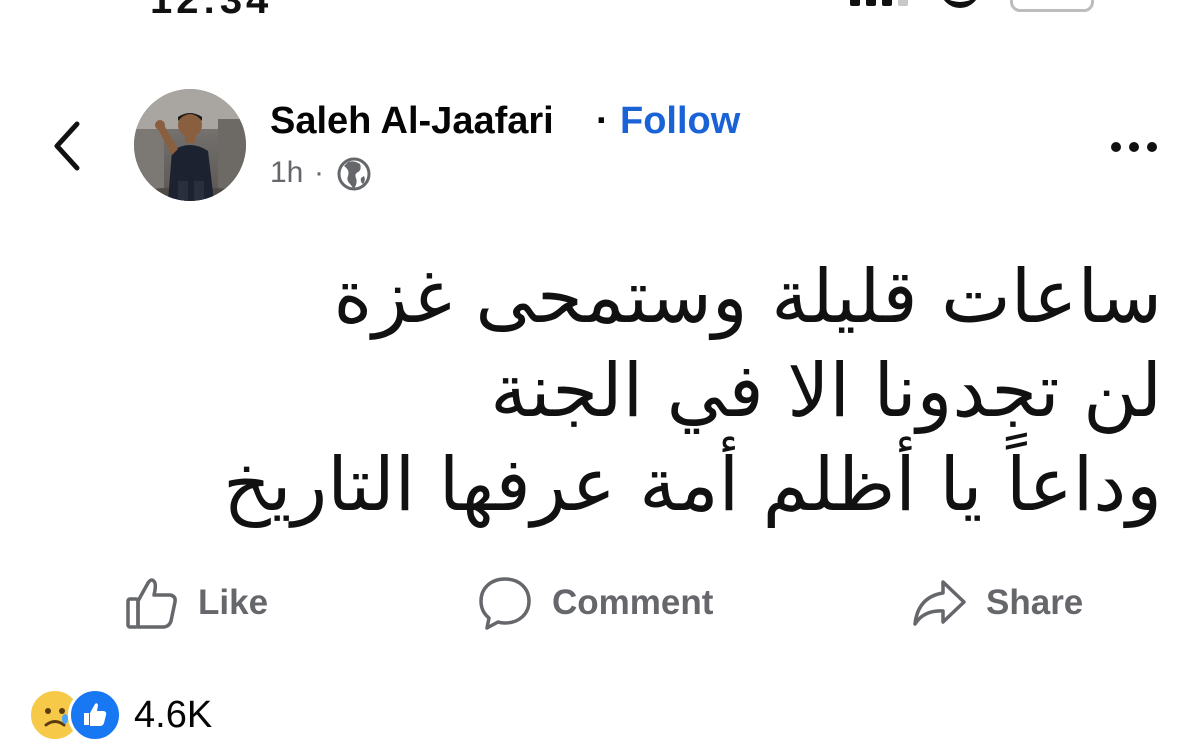  I want to click on avatar-photo, so click(190, 145).